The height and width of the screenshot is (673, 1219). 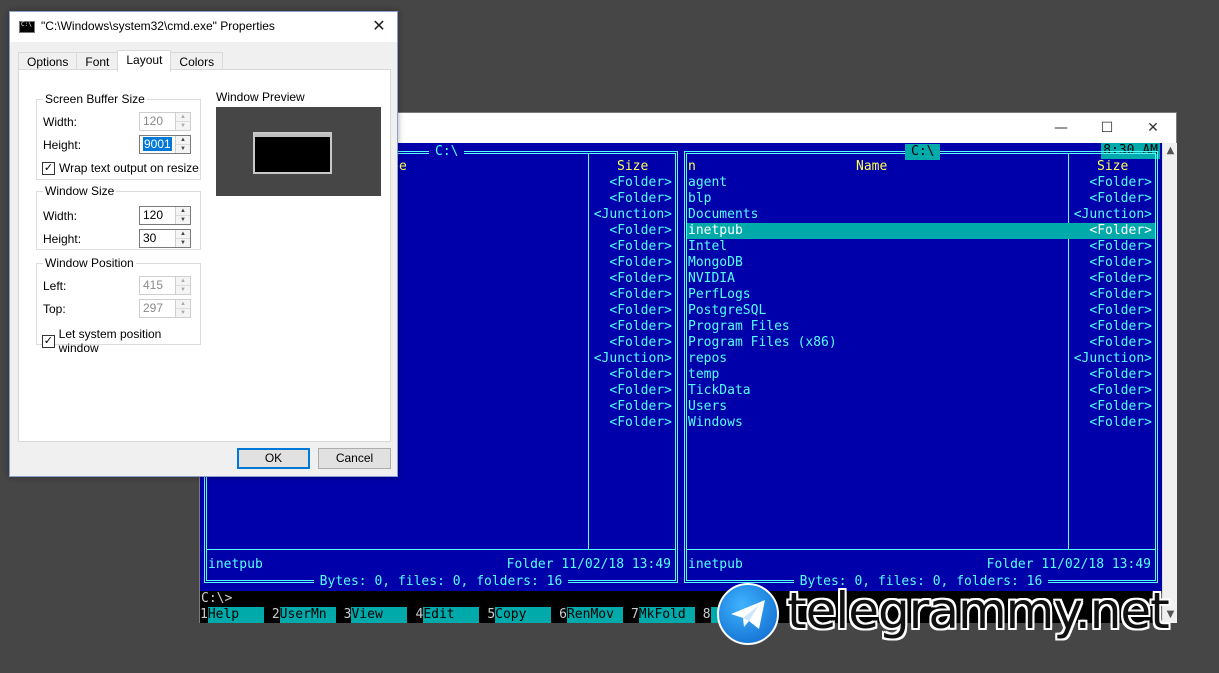 I want to click on item-name: Program Files (x86), so click(x=762, y=342).